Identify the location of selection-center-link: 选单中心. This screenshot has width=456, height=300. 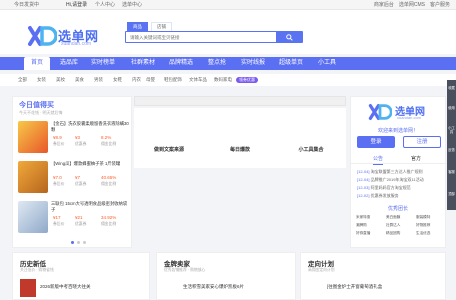
(132, 5).